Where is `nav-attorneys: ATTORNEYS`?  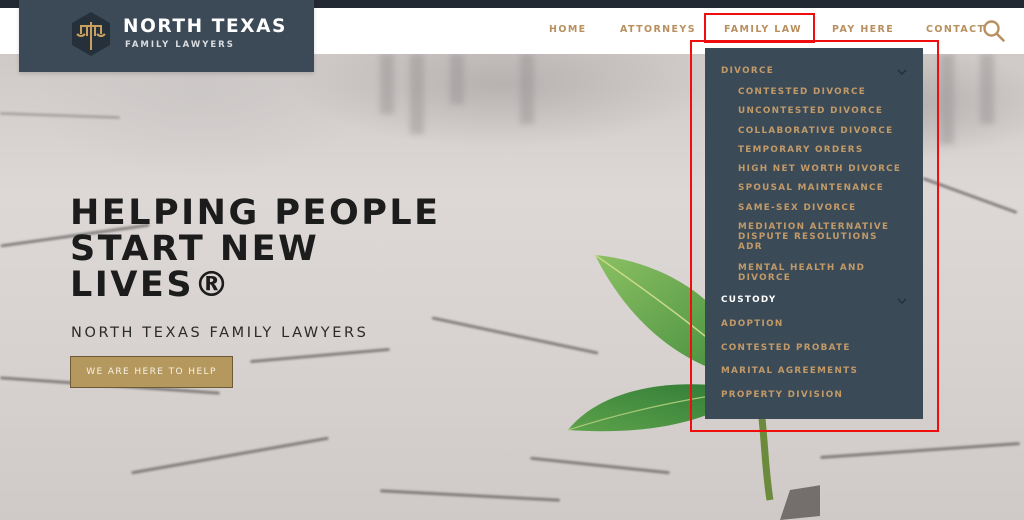
nav-attorneys: ATTORNEYS is located at coordinates (658, 29).